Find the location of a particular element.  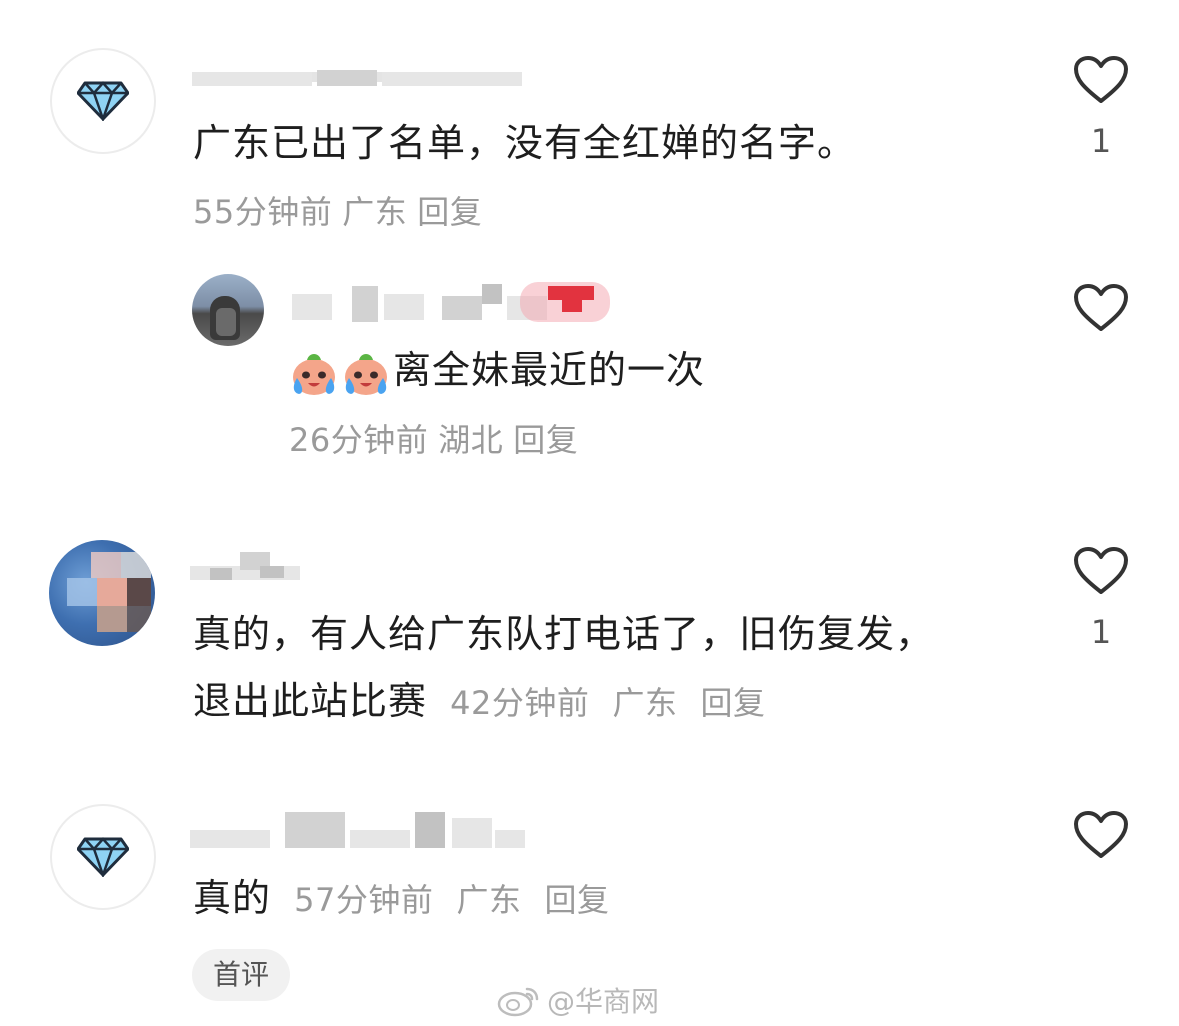

comment-text-row: 真的 57分钟前 广东 回复 is located at coordinates (401, 899).